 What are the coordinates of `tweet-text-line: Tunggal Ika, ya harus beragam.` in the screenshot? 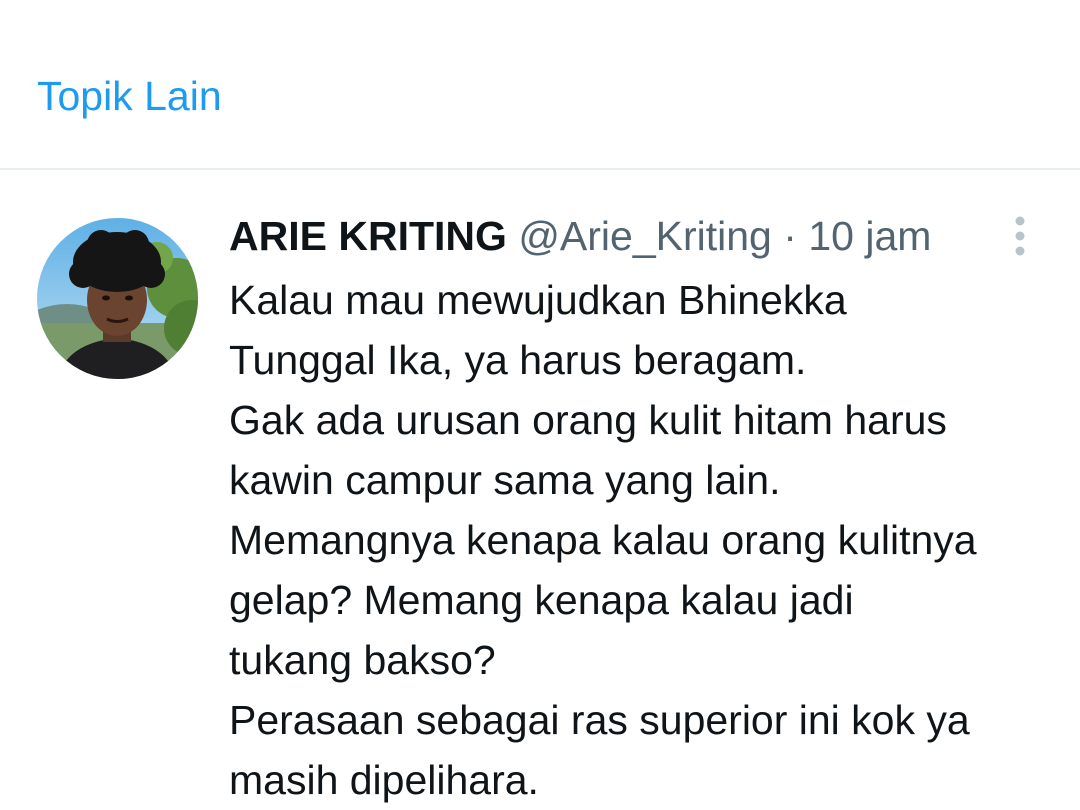 It's located at (518, 360).